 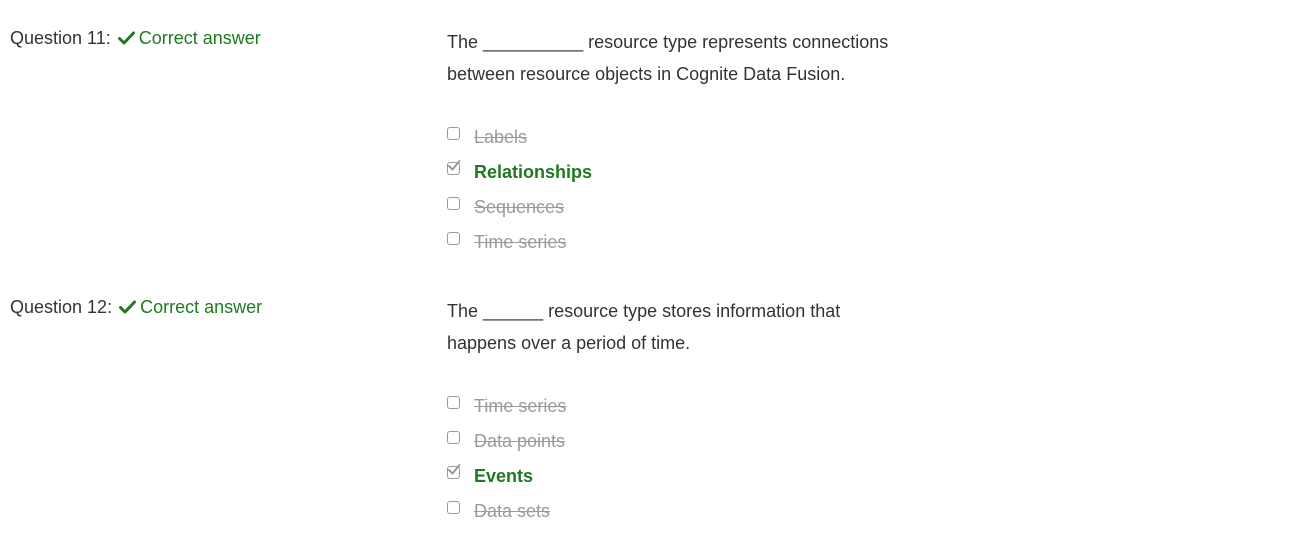 I want to click on answer-option-label: Events, so click(x=504, y=475).